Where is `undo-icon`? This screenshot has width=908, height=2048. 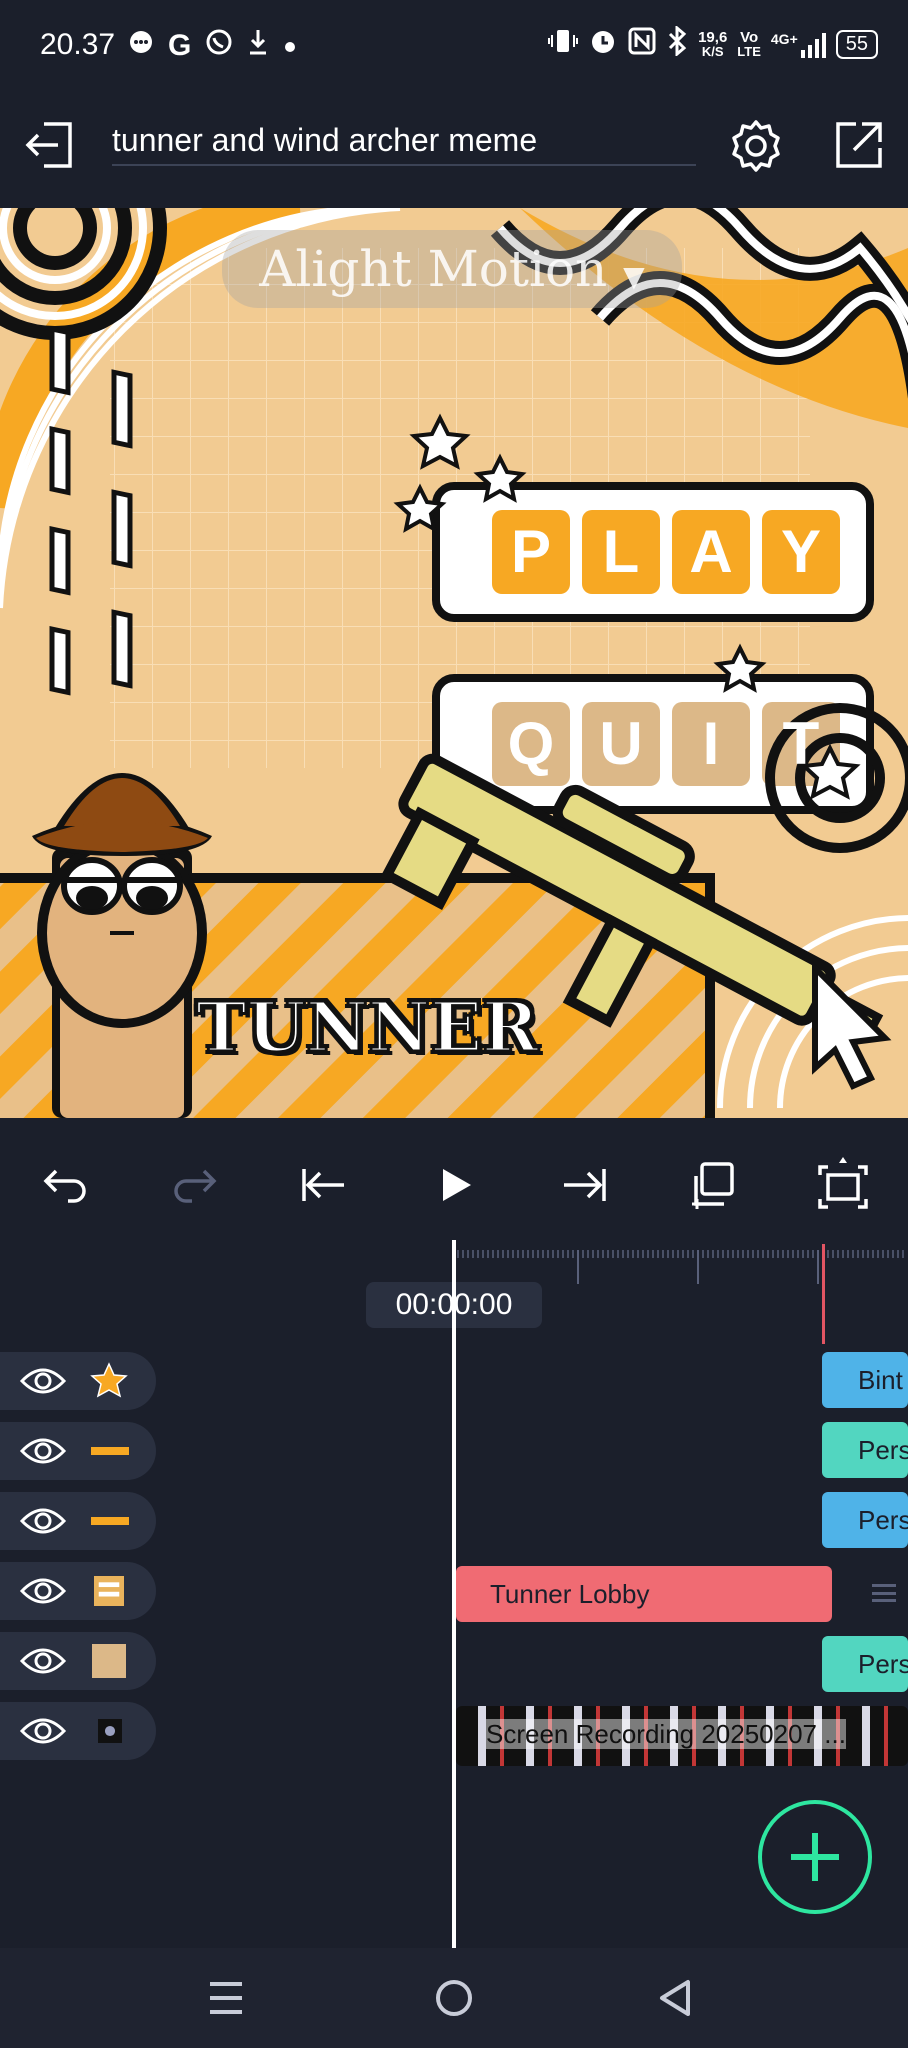 undo-icon is located at coordinates (64, 1186).